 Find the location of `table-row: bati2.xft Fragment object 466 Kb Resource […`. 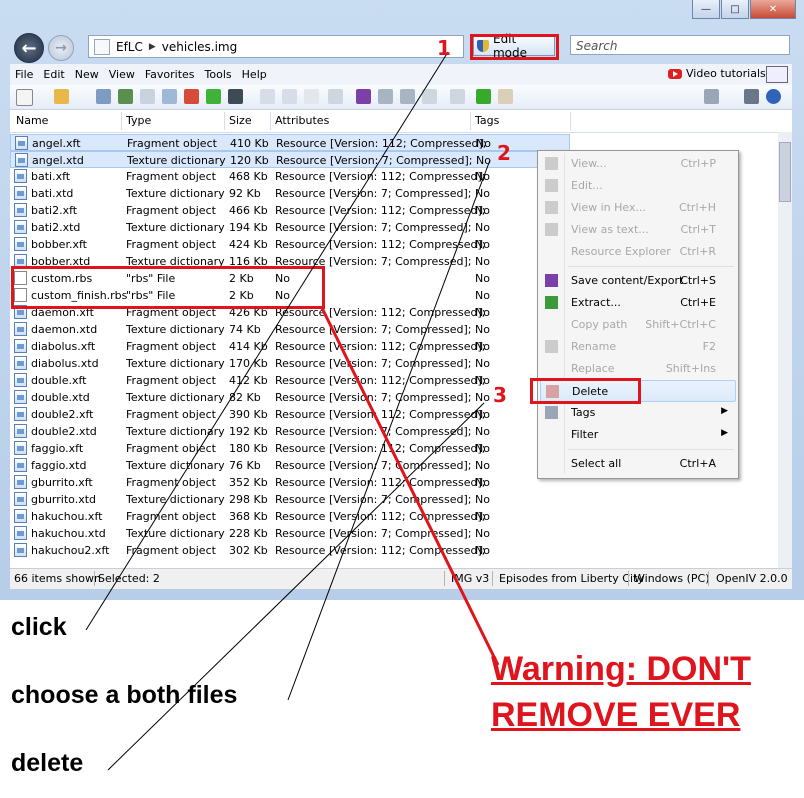

table-row: bati2.xft Fragment object 466 Kb Resource [… is located at coordinates (290, 210).